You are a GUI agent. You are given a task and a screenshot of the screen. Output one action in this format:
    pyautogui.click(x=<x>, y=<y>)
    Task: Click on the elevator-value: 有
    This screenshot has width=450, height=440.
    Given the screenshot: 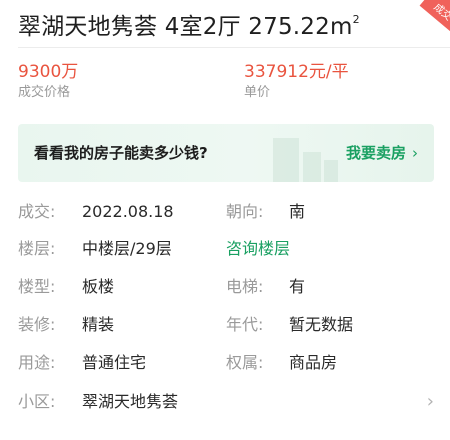 What is the action you would take?
    pyautogui.click(x=297, y=286)
    